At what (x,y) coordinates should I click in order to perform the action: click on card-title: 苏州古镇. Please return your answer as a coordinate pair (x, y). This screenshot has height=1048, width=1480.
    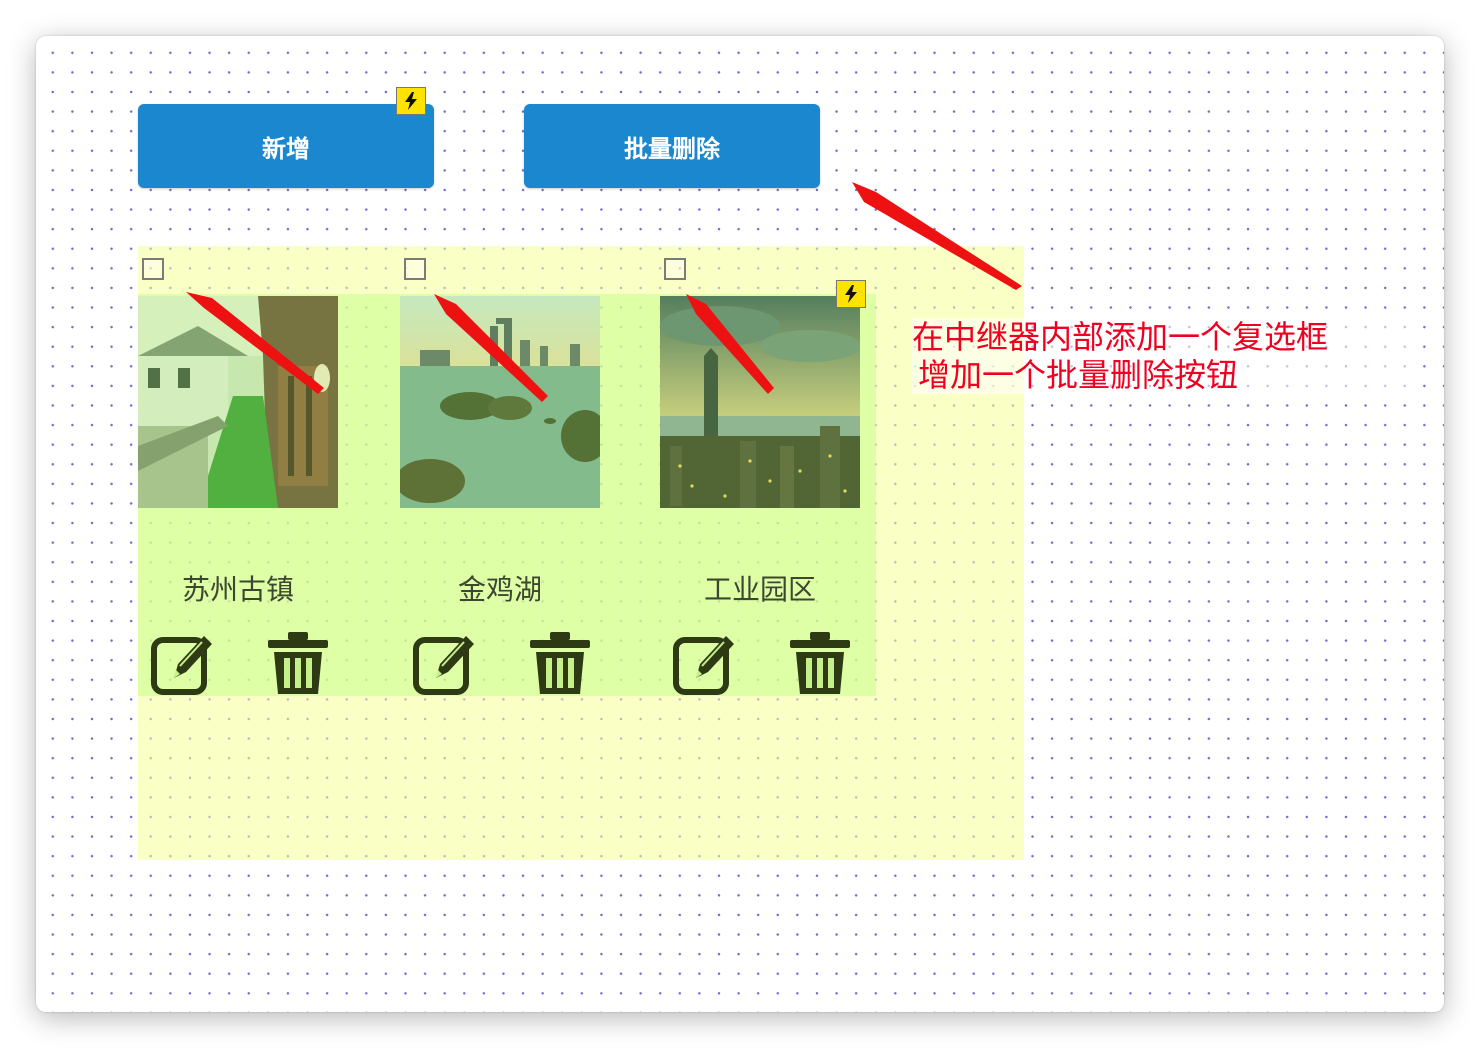
    Looking at the image, I should click on (237, 589).